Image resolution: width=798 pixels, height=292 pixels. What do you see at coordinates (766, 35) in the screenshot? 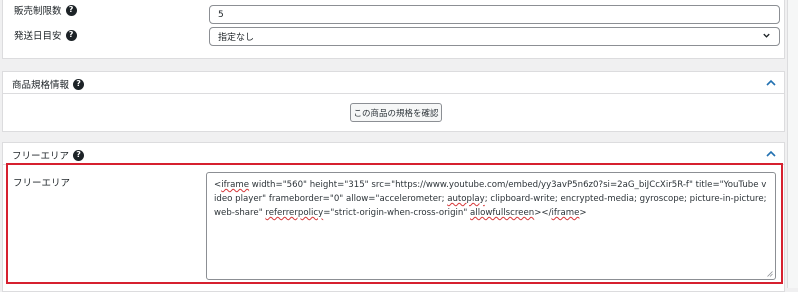
I see `chevron-down-icon` at bounding box center [766, 35].